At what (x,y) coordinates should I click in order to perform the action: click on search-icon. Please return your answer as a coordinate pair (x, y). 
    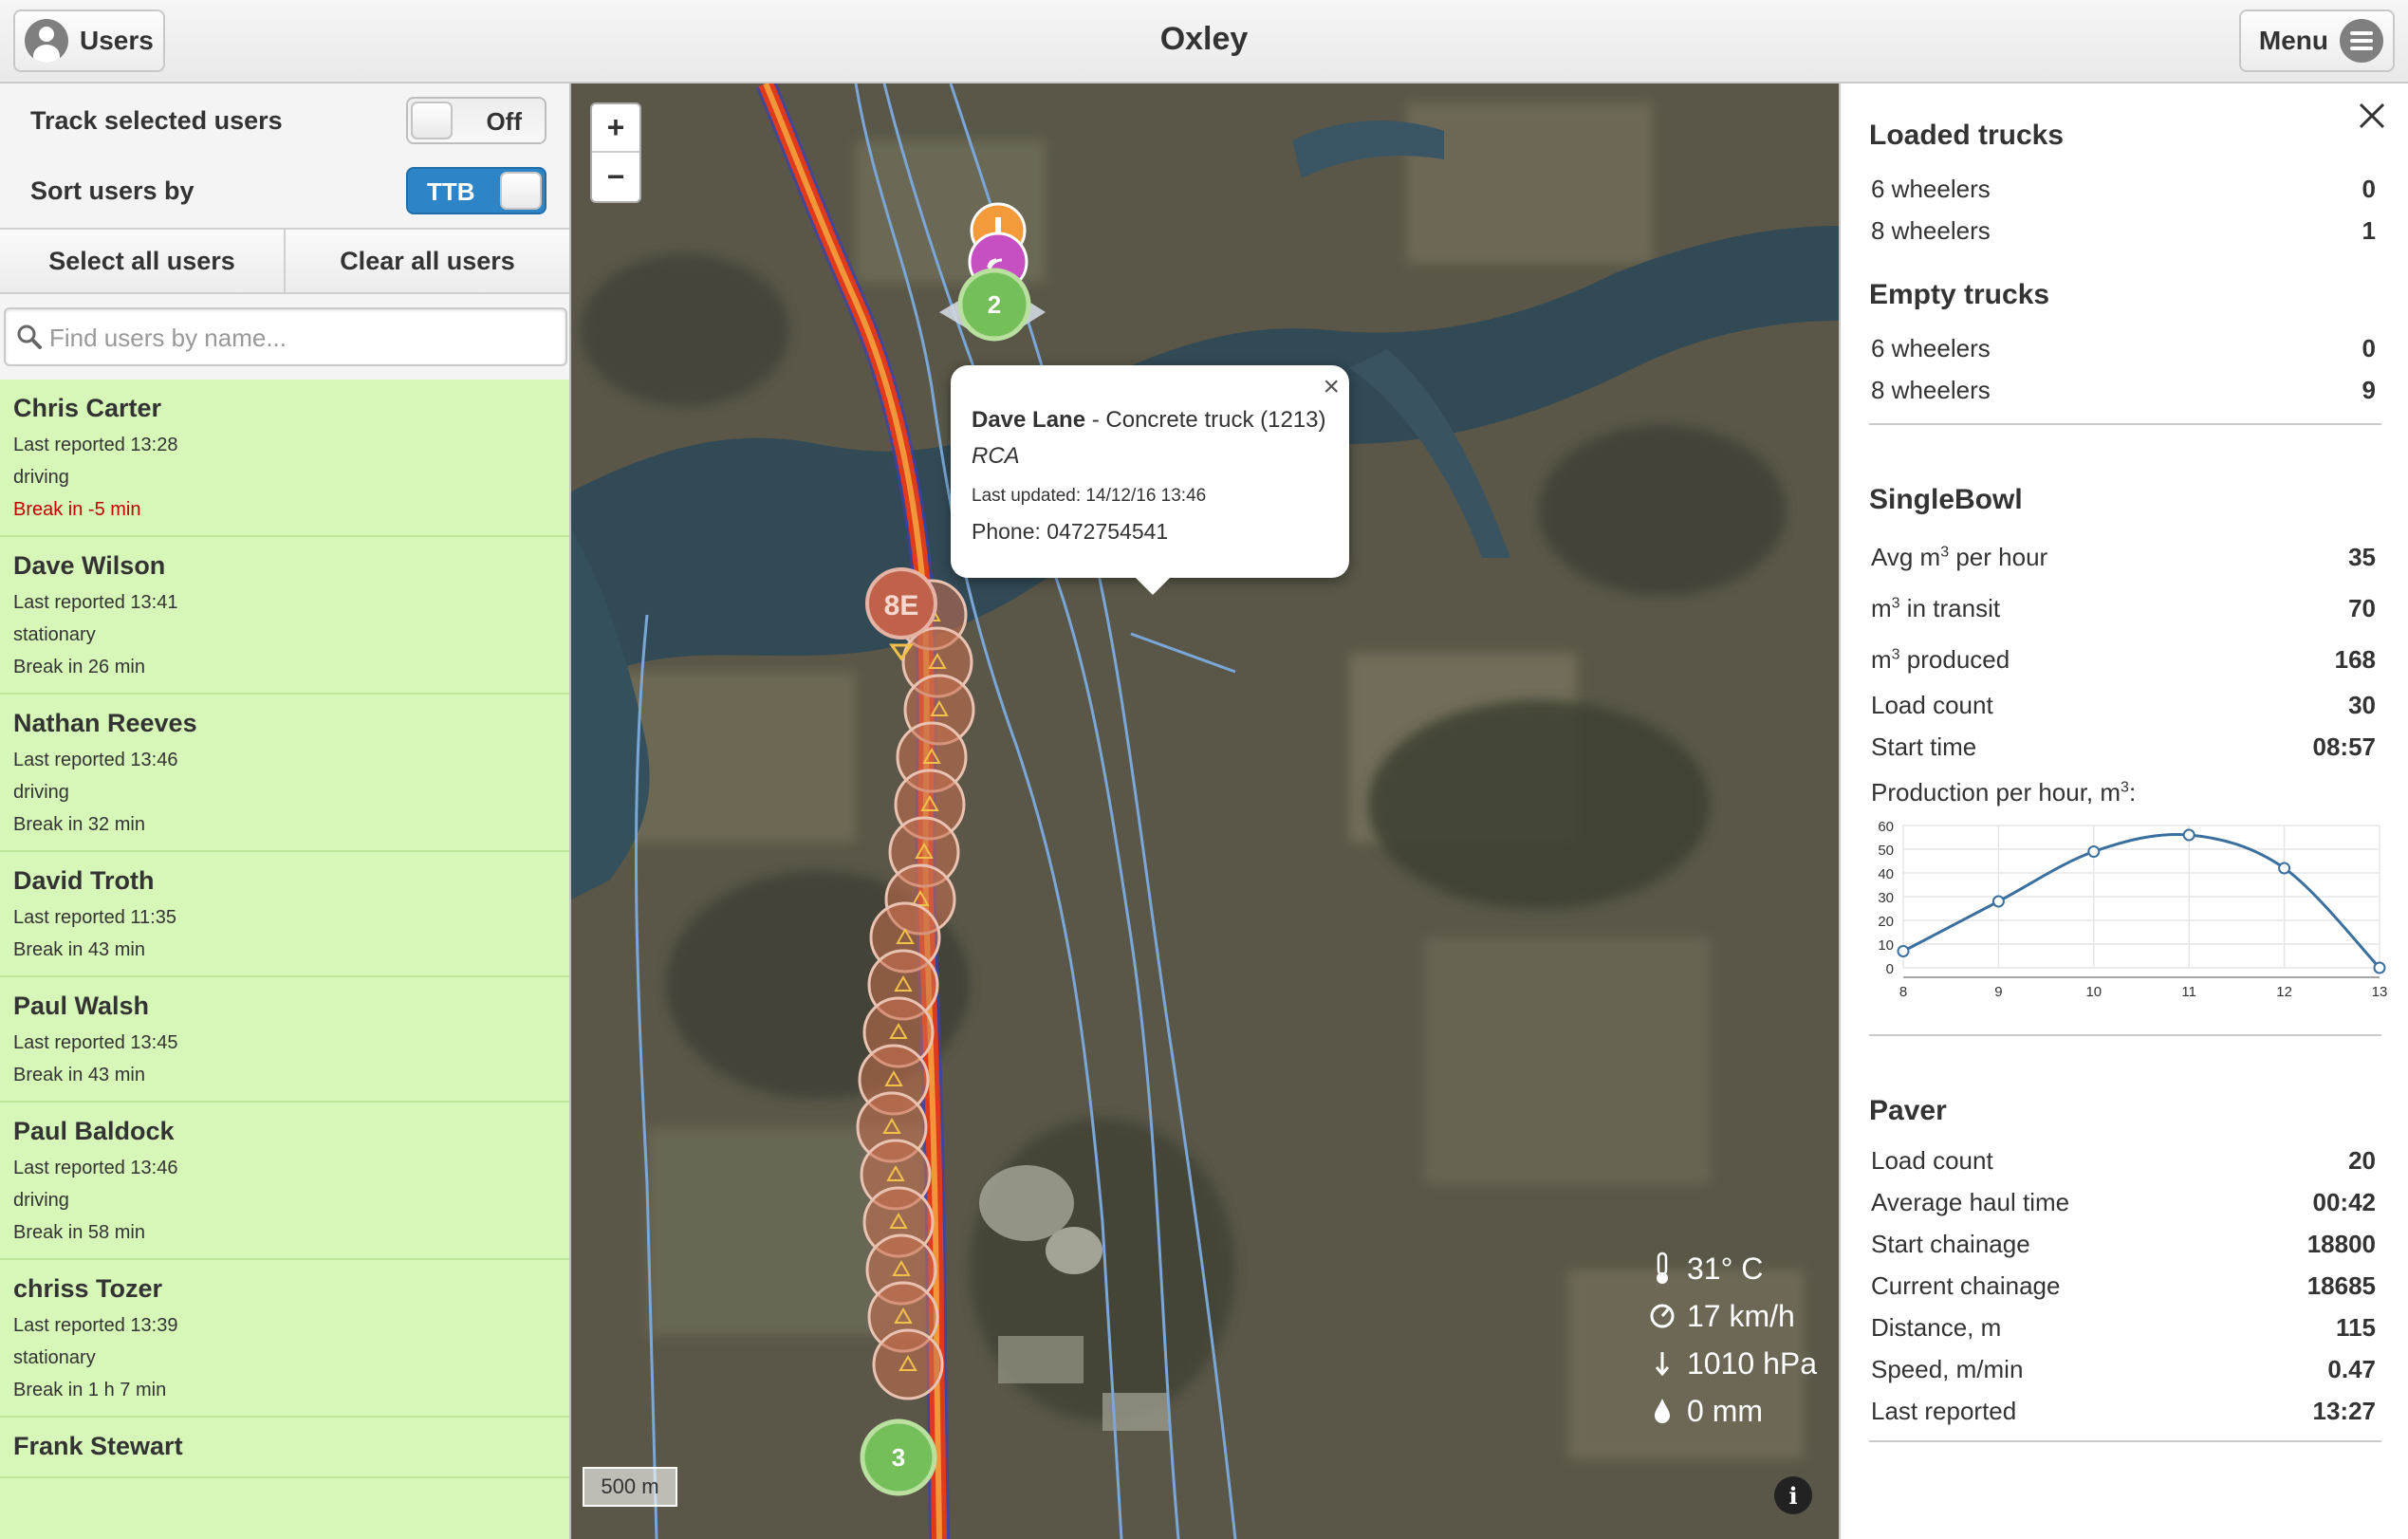
    Looking at the image, I should click on (29, 337).